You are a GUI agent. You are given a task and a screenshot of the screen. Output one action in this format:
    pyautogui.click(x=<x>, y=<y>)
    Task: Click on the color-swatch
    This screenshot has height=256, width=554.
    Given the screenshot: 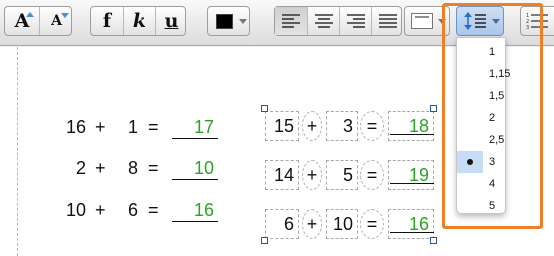 What is the action you would take?
    pyautogui.click(x=224, y=21)
    